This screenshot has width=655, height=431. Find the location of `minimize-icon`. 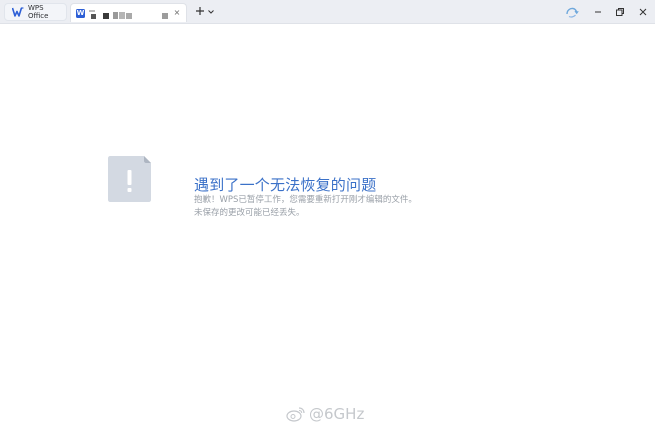

minimize-icon is located at coordinates (598, 12).